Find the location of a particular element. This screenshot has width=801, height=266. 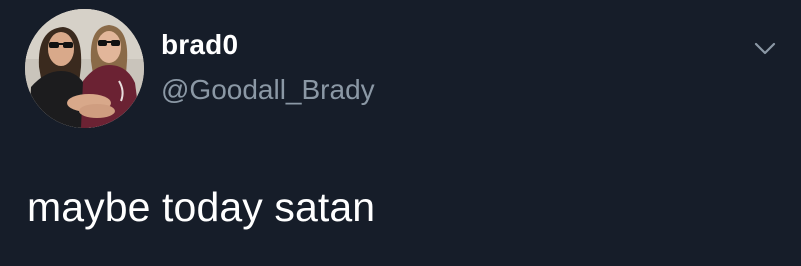

author-display-name: brad0 is located at coordinates (199, 45).